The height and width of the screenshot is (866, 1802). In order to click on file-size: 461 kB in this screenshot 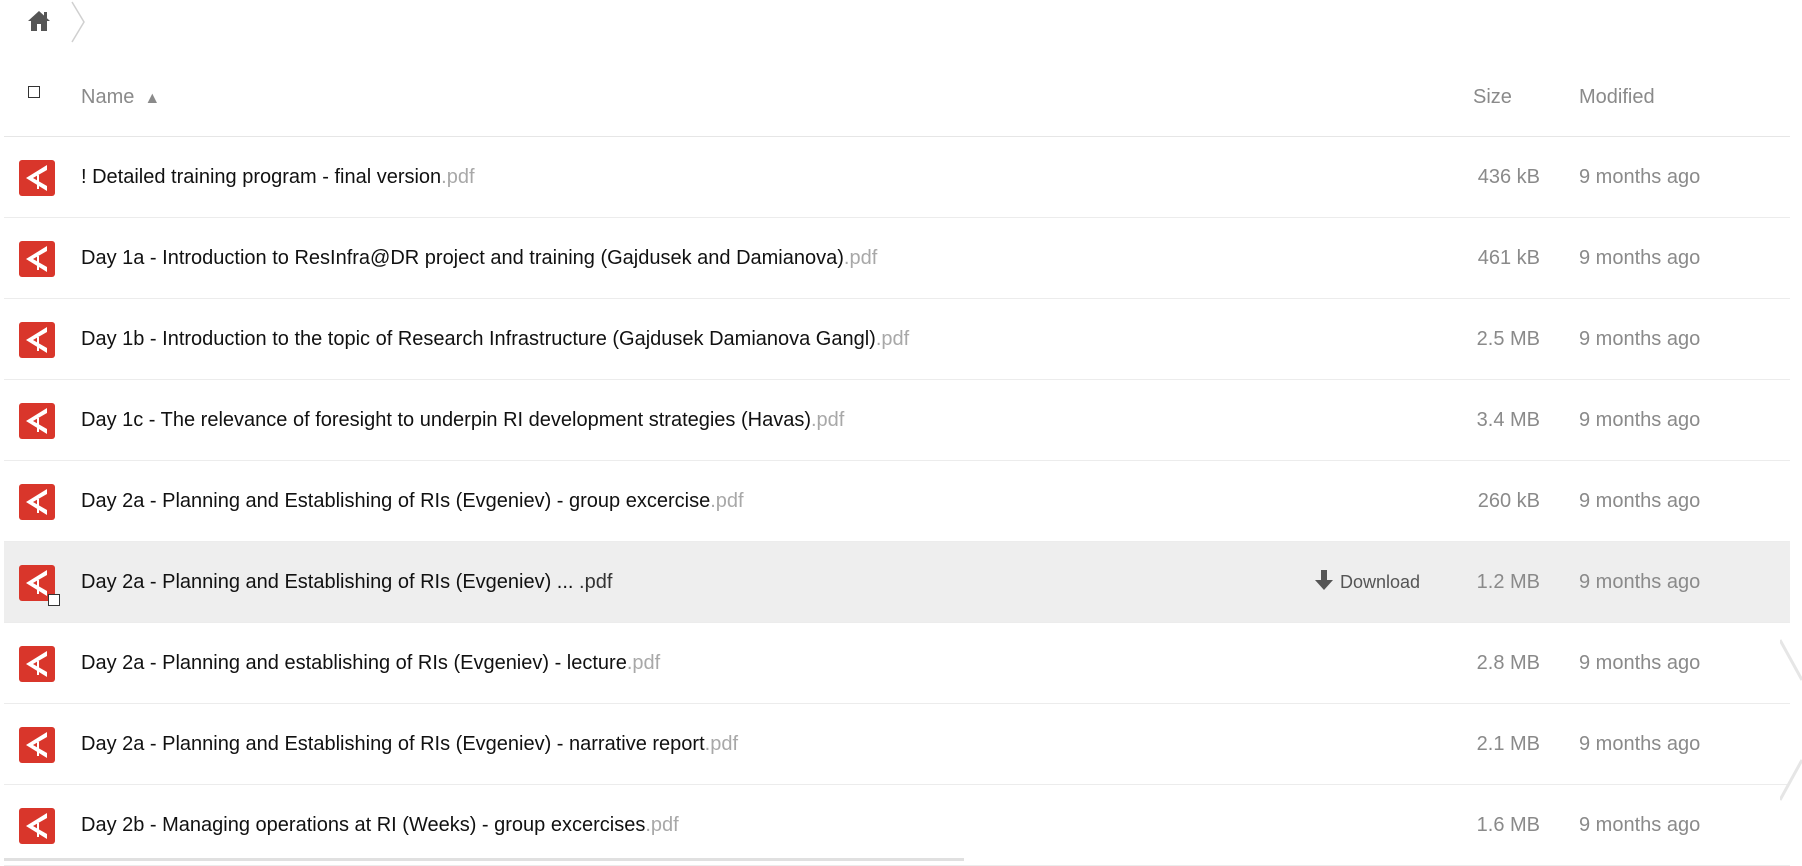, I will do `click(1508, 258)`.